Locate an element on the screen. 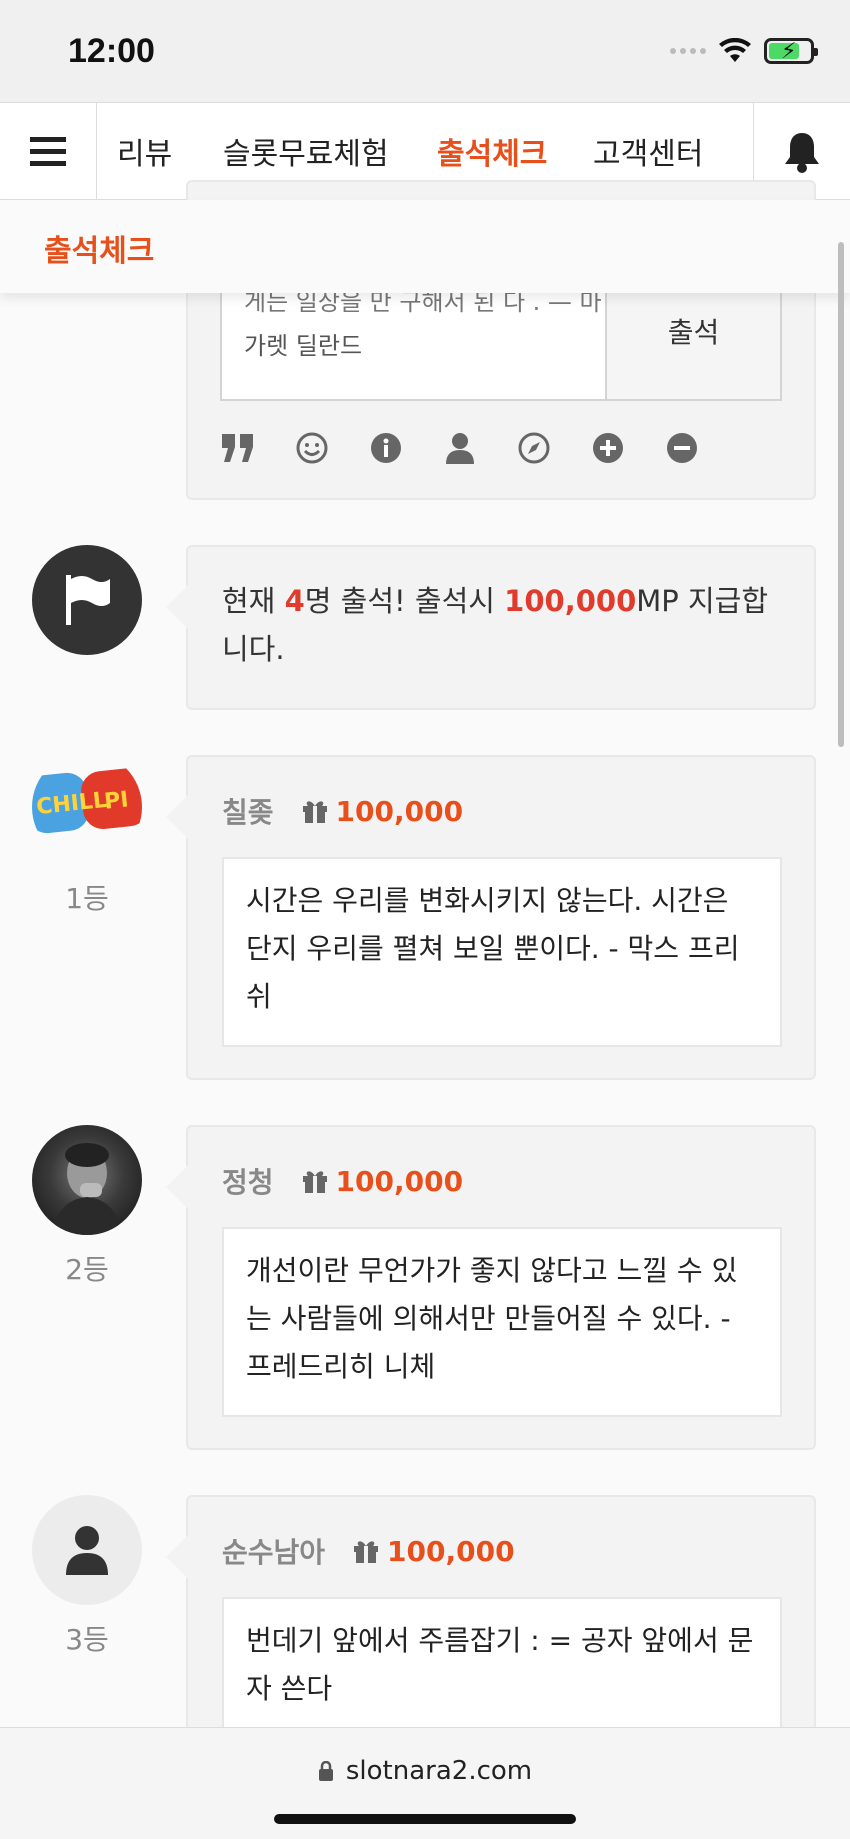 The width and height of the screenshot is (850, 1839). default-user-avatar is located at coordinates (87, 1550).